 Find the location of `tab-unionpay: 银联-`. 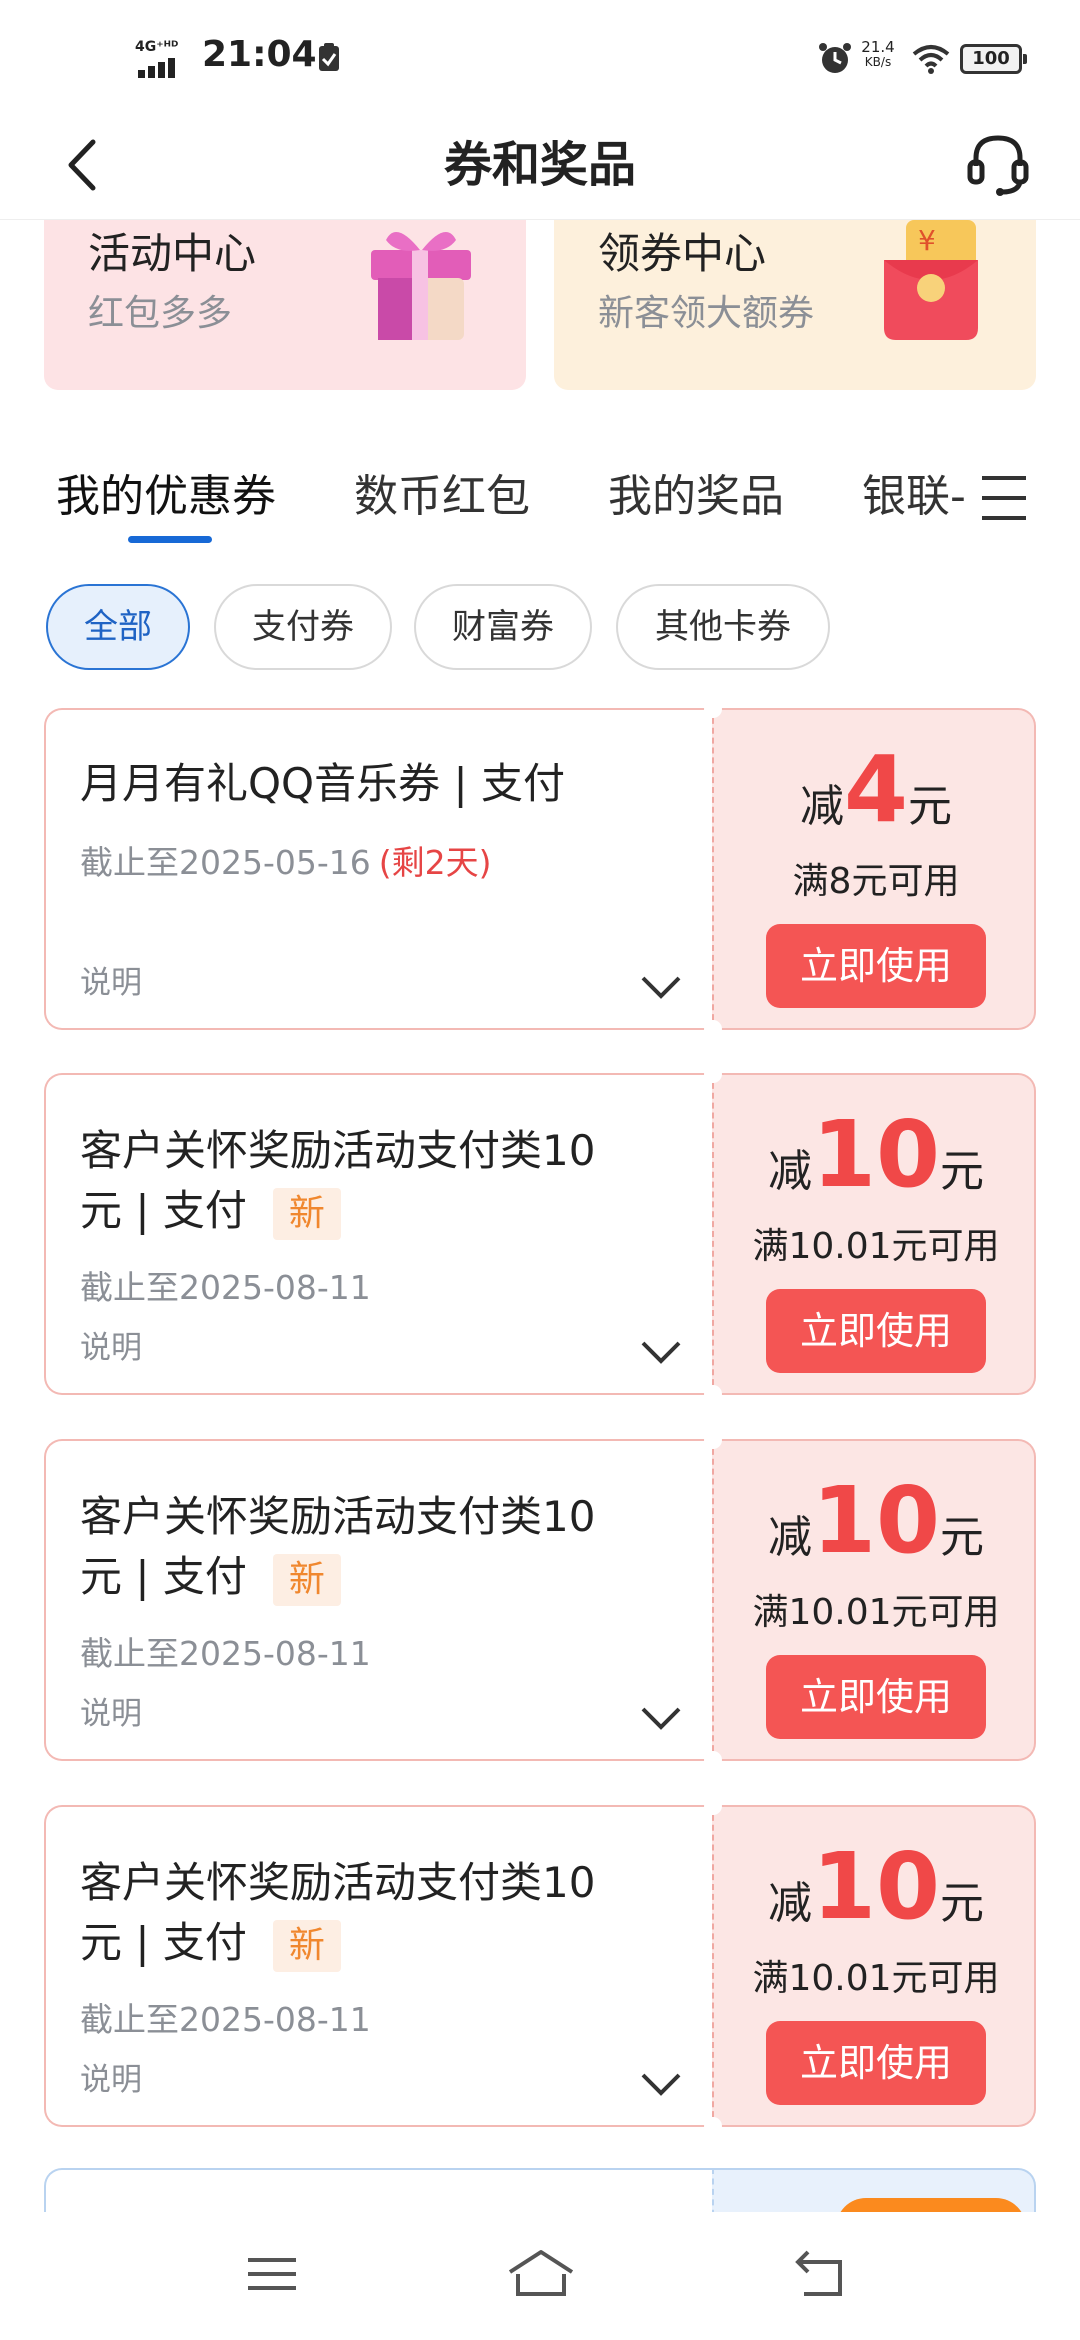

tab-unionpay: 银联- is located at coordinates (914, 492).